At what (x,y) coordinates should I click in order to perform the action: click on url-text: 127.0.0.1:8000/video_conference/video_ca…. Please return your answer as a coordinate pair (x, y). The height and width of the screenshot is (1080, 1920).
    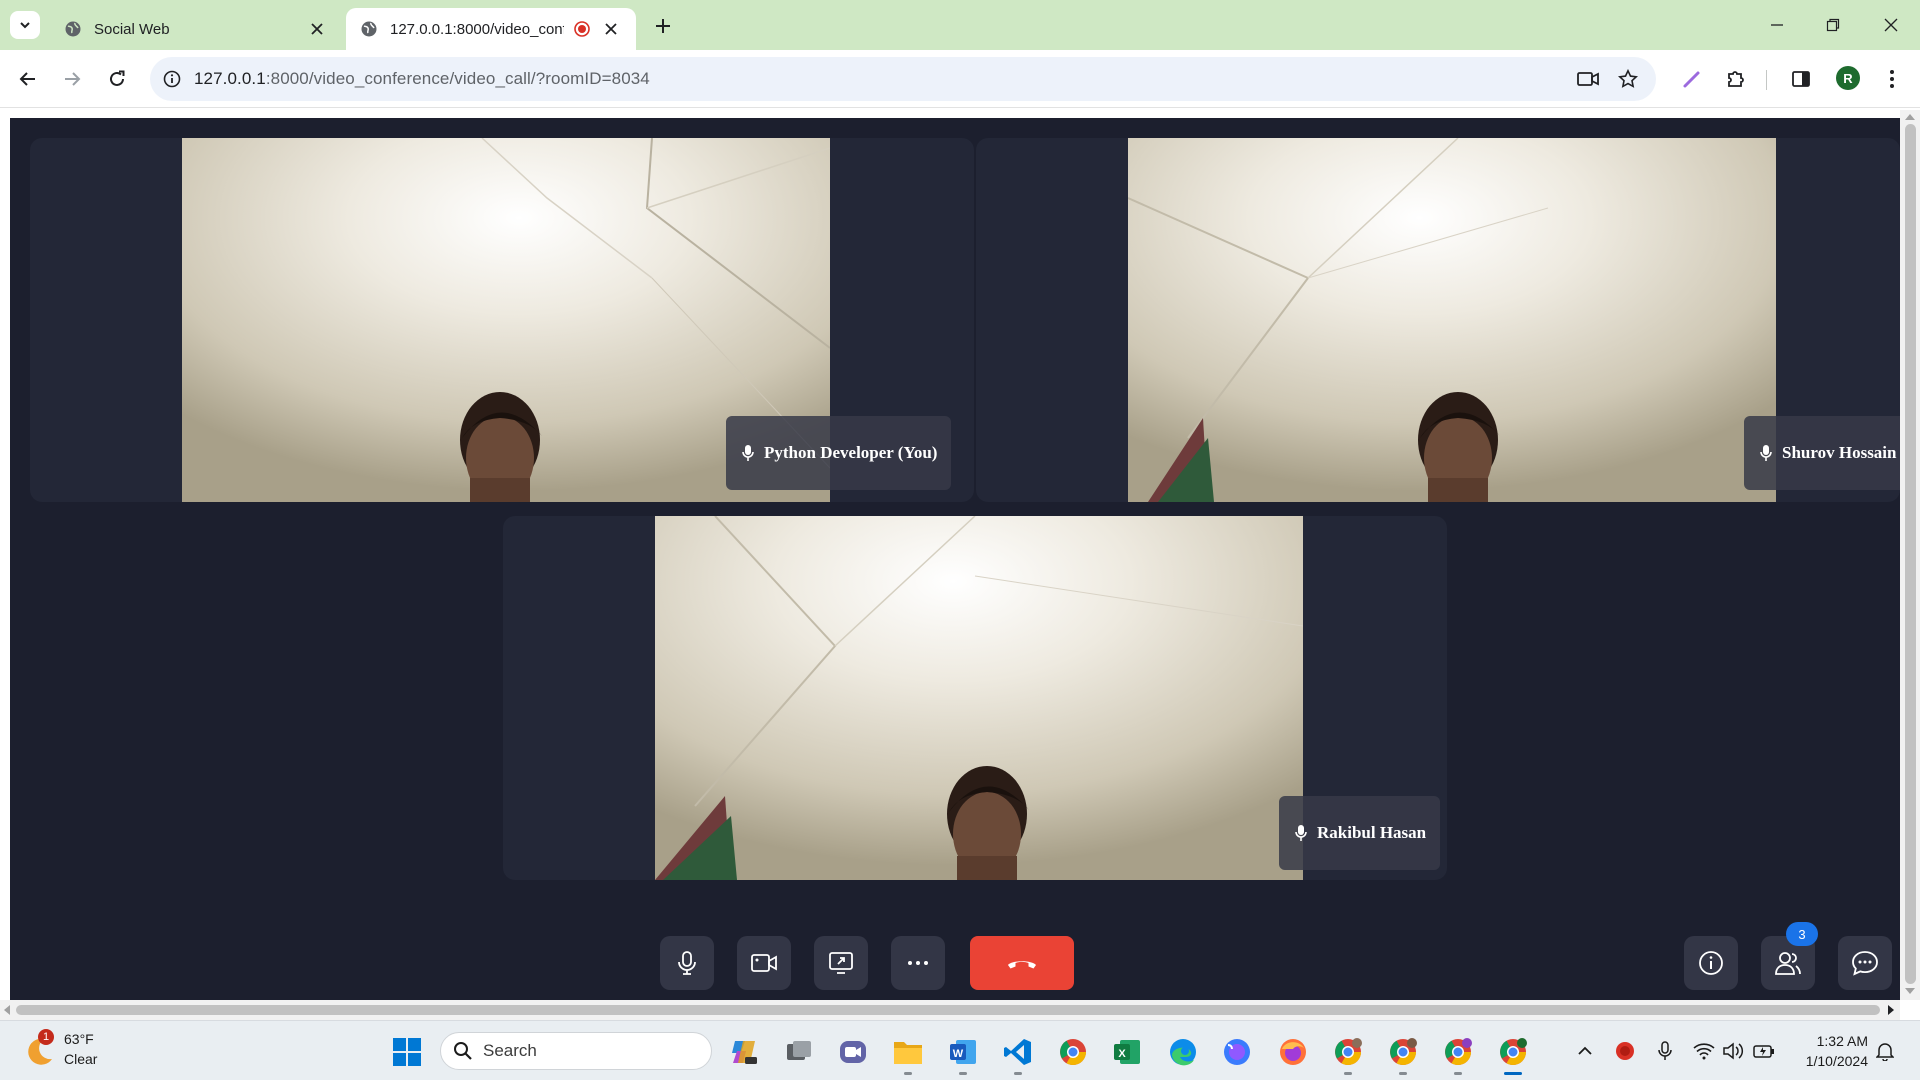
    Looking at the image, I should click on (422, 79).